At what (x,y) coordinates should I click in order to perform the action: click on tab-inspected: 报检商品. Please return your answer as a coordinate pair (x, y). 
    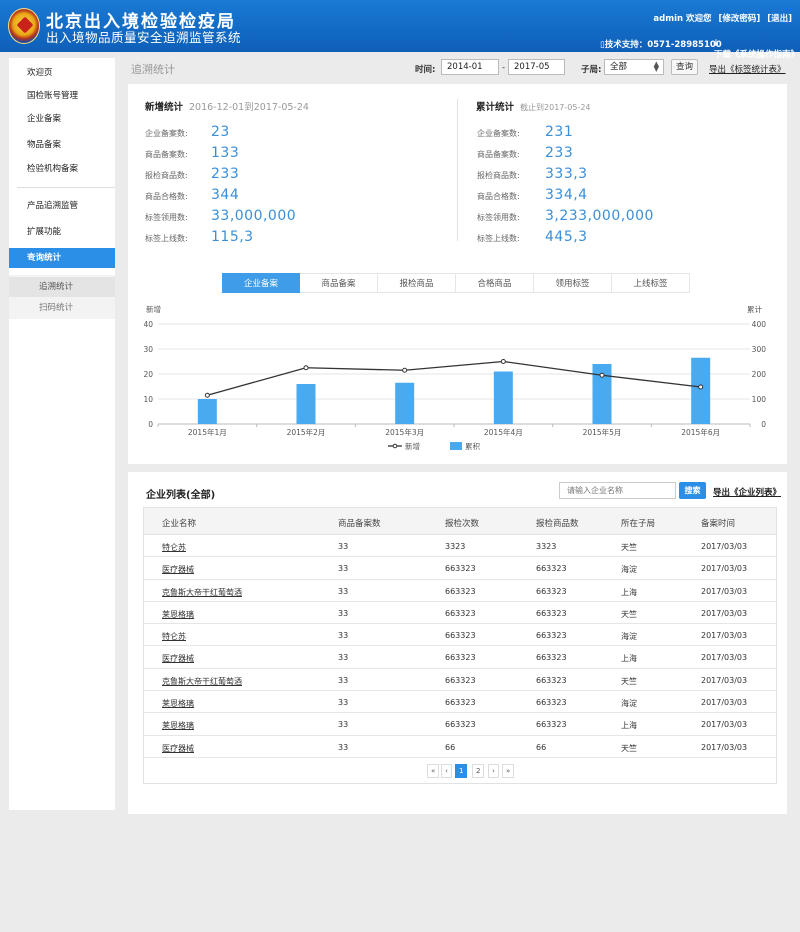
    Looking at the image, I should click on (417, 283).